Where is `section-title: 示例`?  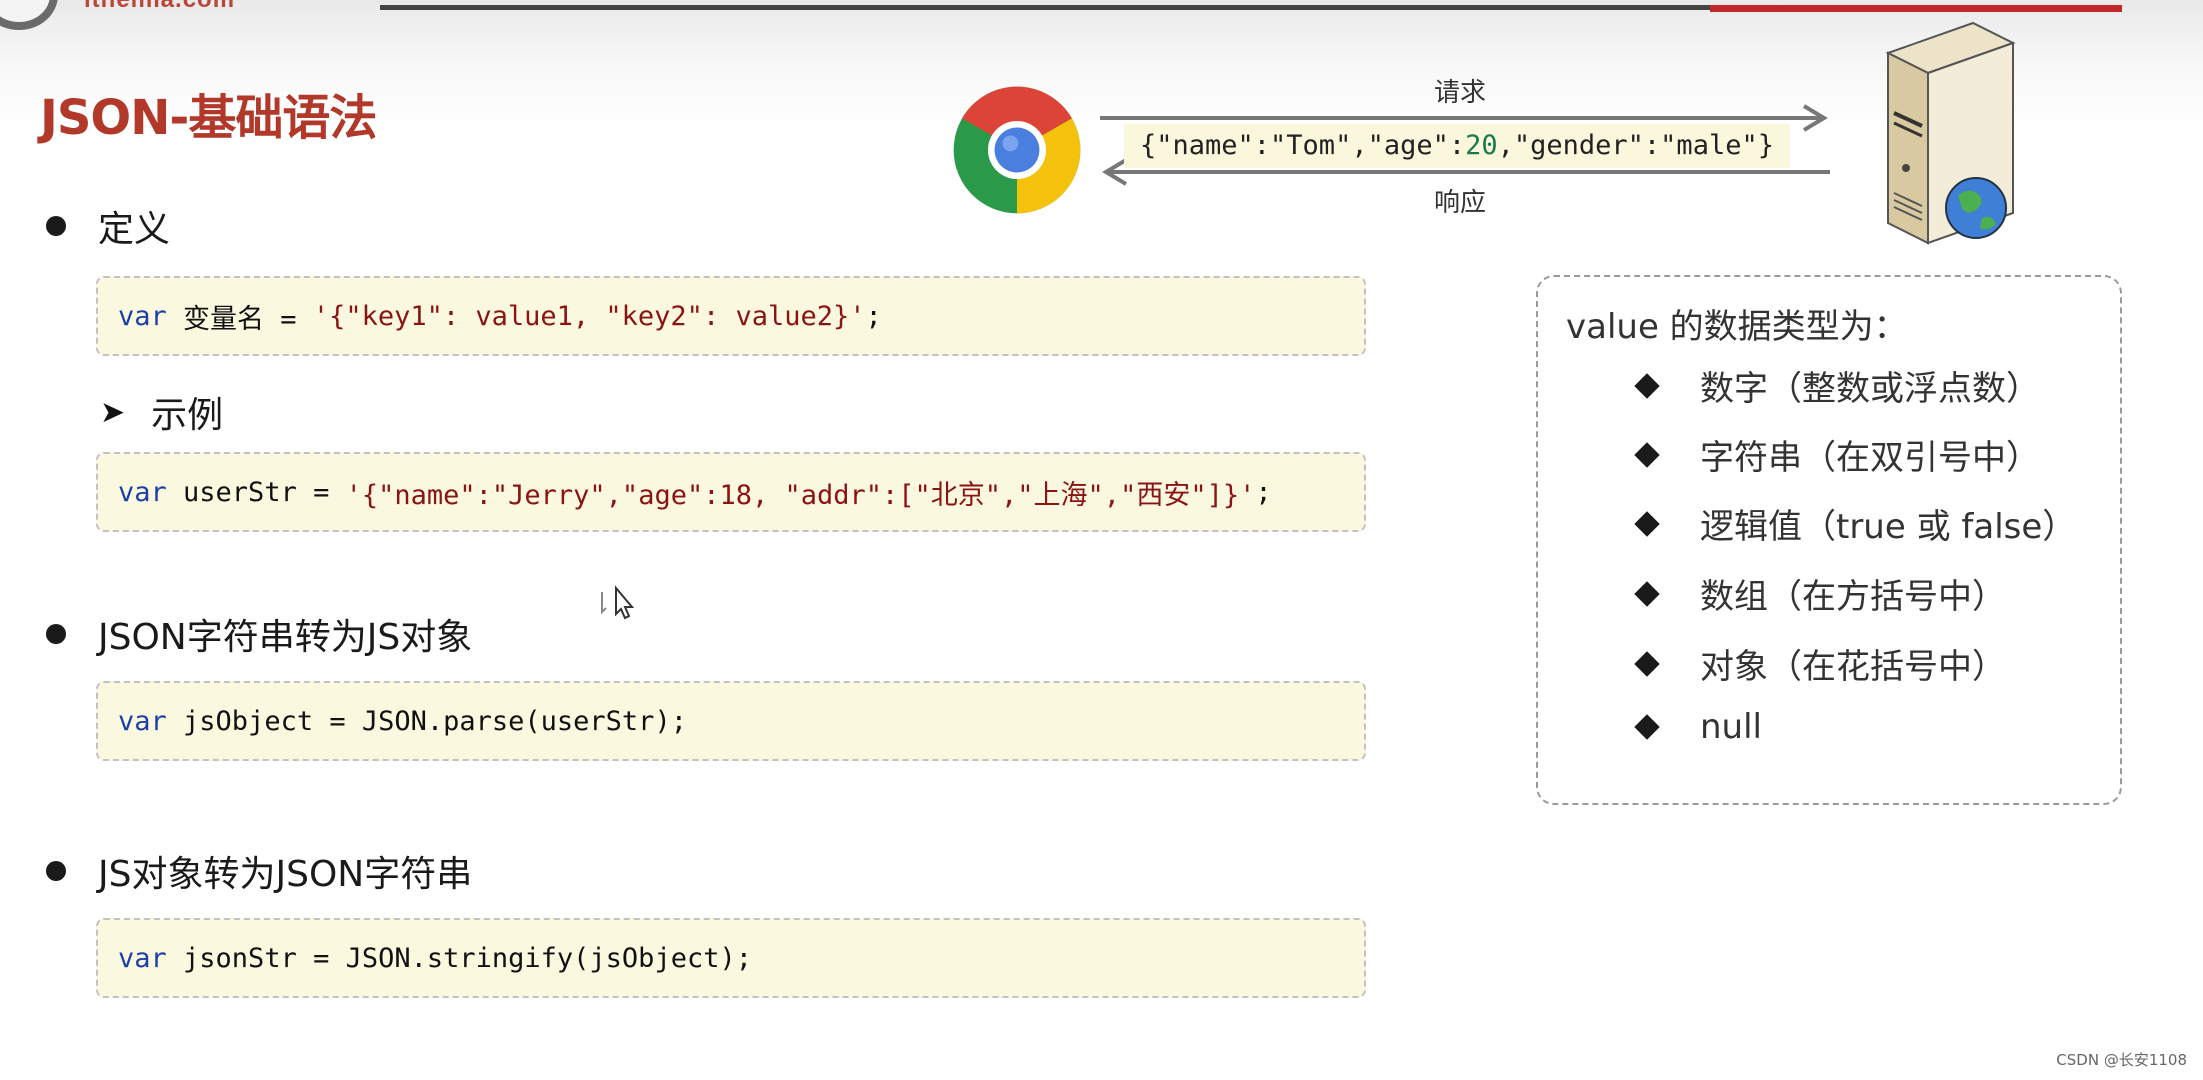 section-title: 示例 is located at coordinates (187, 415).